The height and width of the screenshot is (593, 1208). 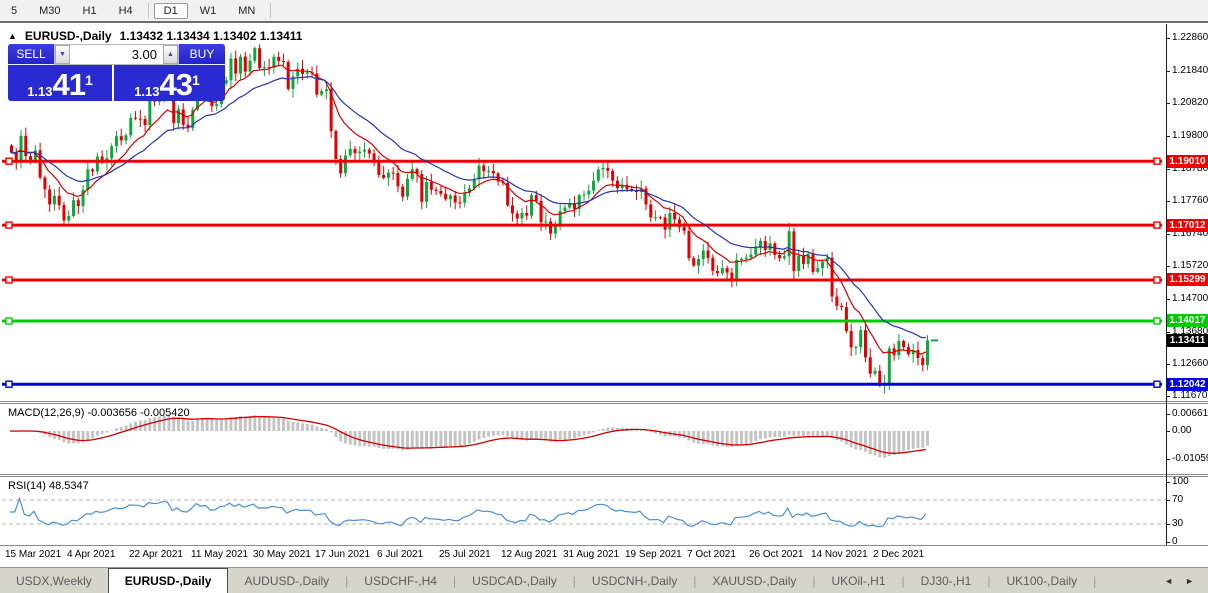 I want to click on sell-button: SELL, so click(x=31, y=54).